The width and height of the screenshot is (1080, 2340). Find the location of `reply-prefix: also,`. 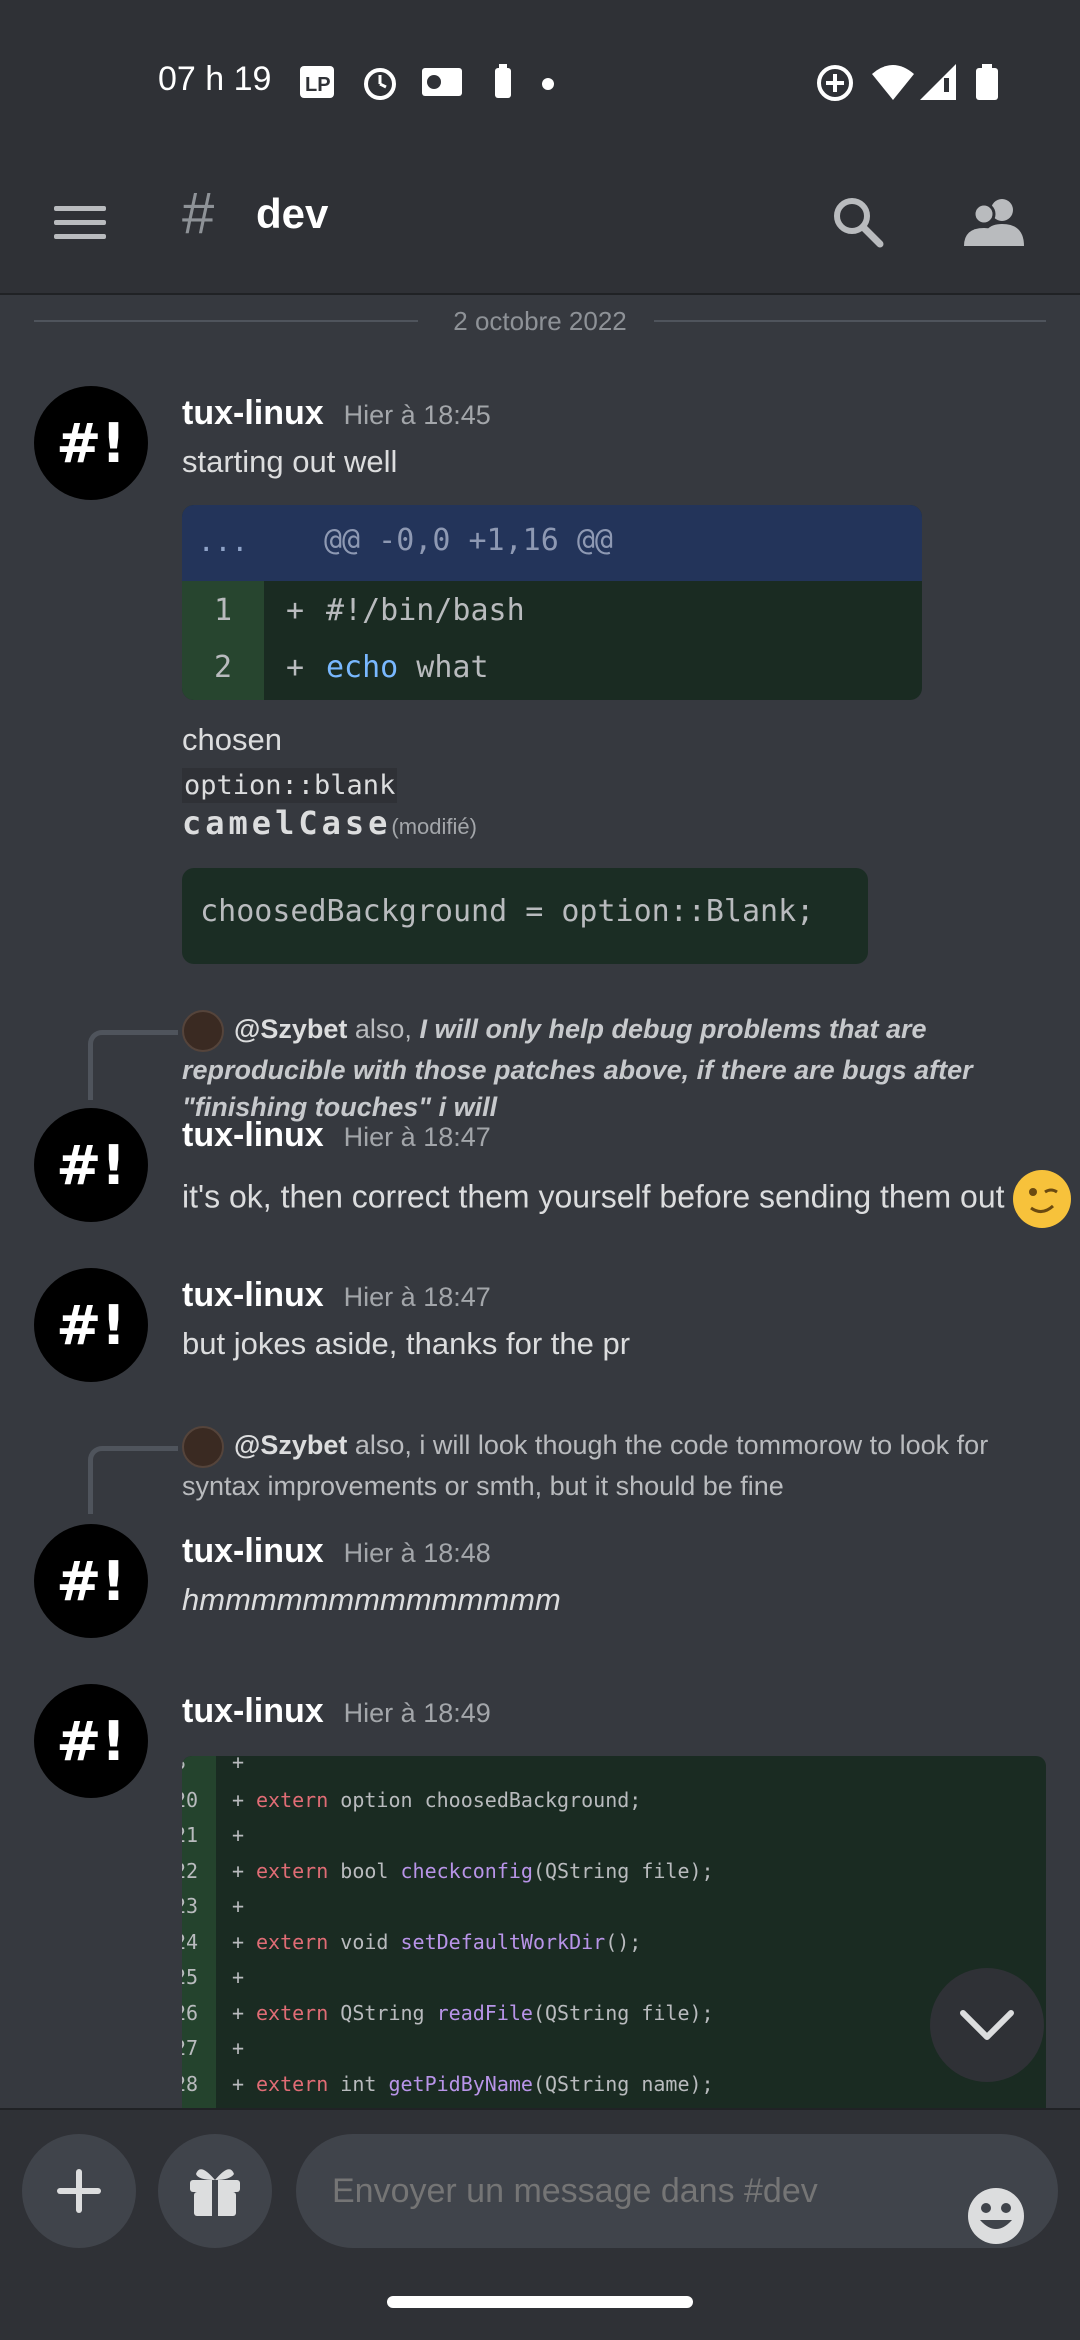

reply-prefix: also, is located at coordinates (383, 1029).